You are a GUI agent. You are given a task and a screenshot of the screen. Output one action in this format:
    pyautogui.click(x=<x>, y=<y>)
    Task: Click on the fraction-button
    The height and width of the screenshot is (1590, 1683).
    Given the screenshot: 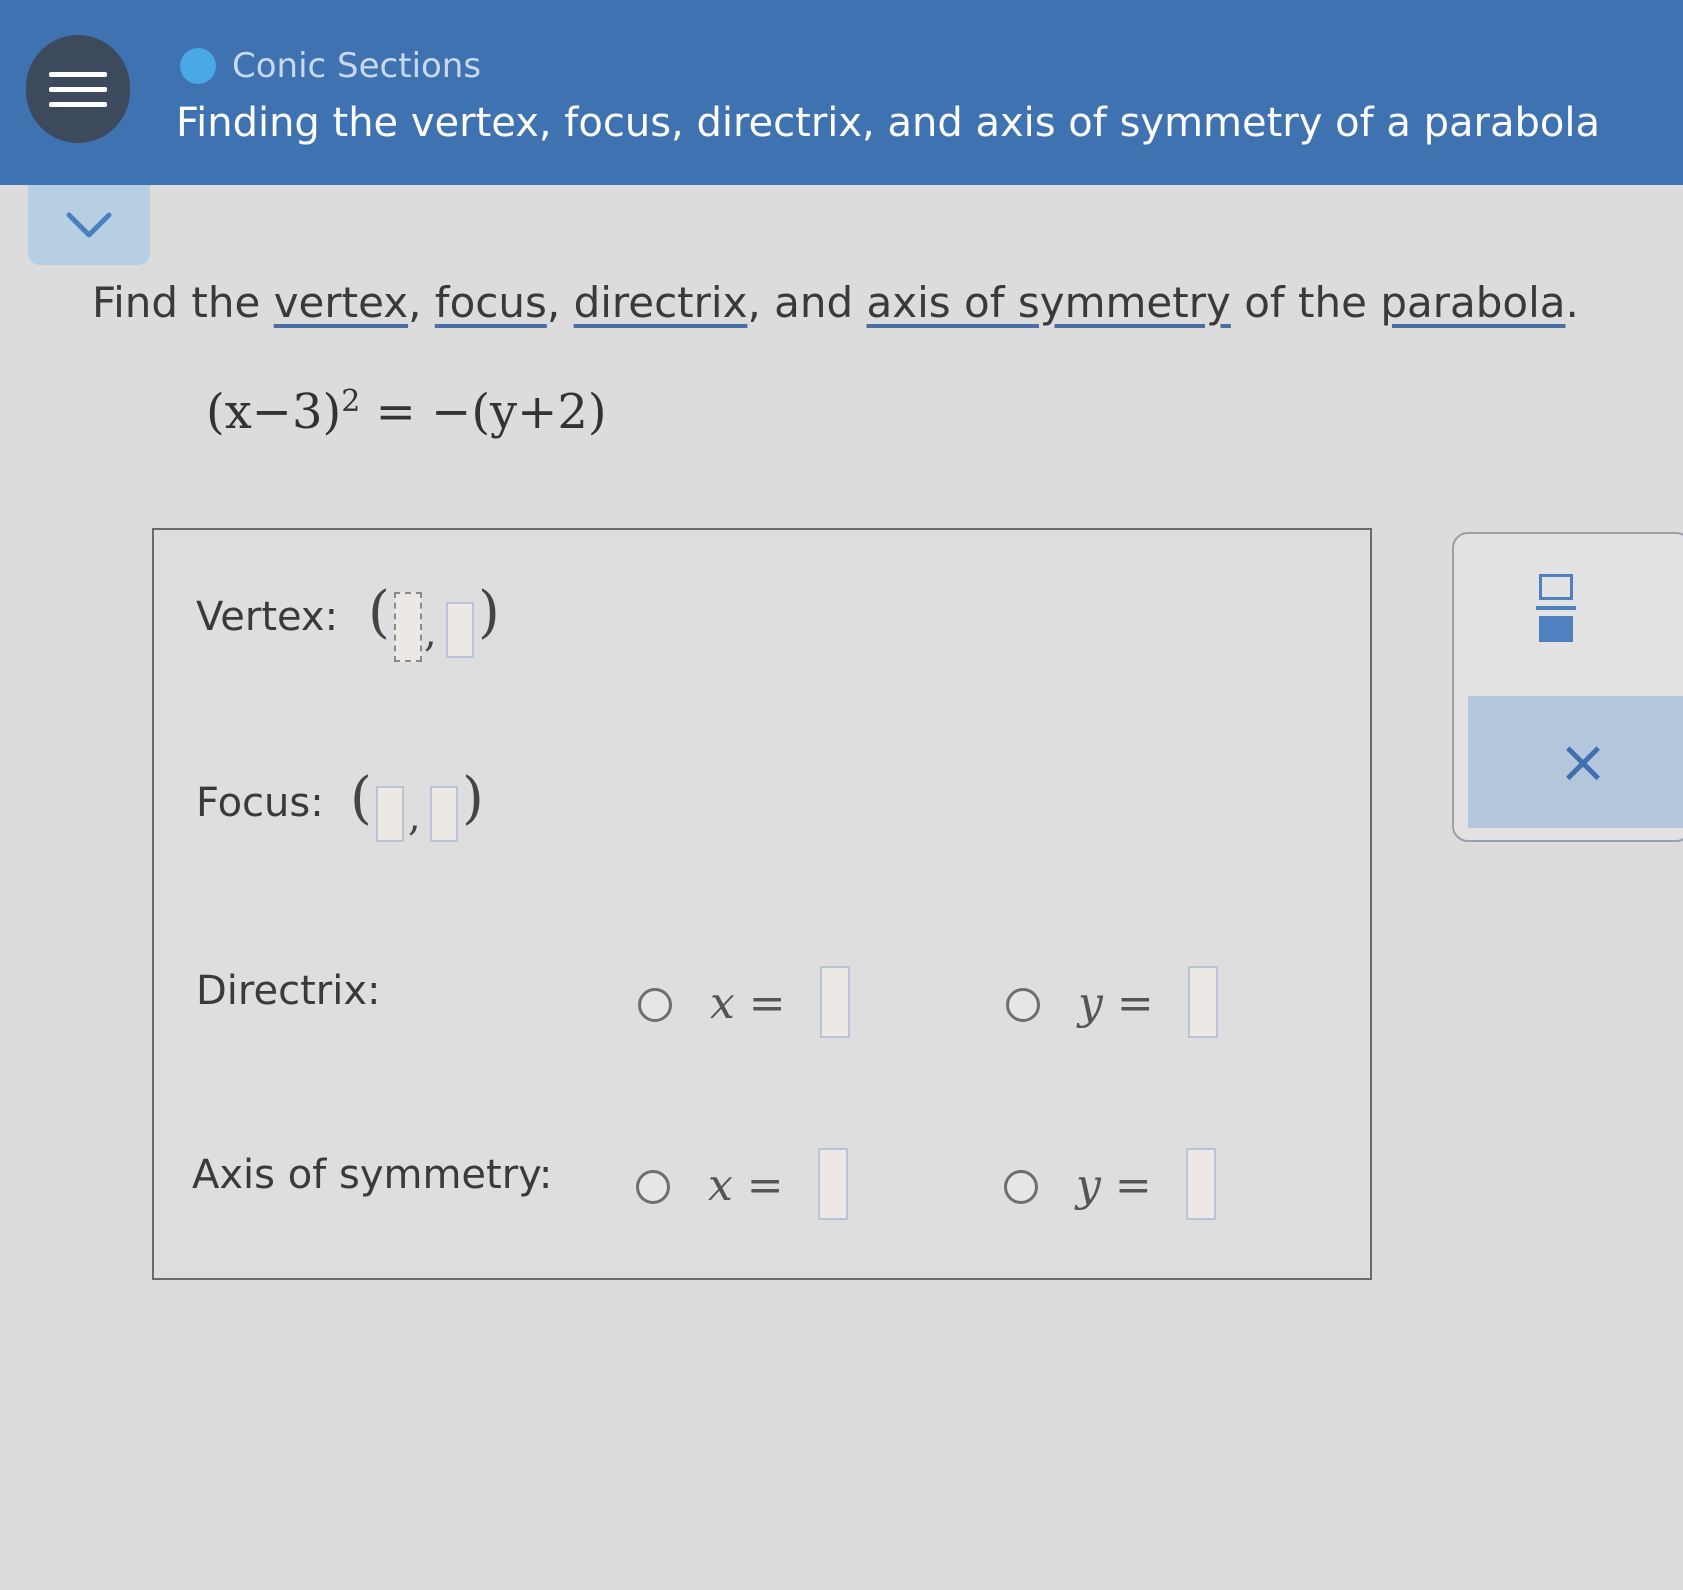 What is the action you would take?
    pyautogui.click(x=1556, y=616)
    